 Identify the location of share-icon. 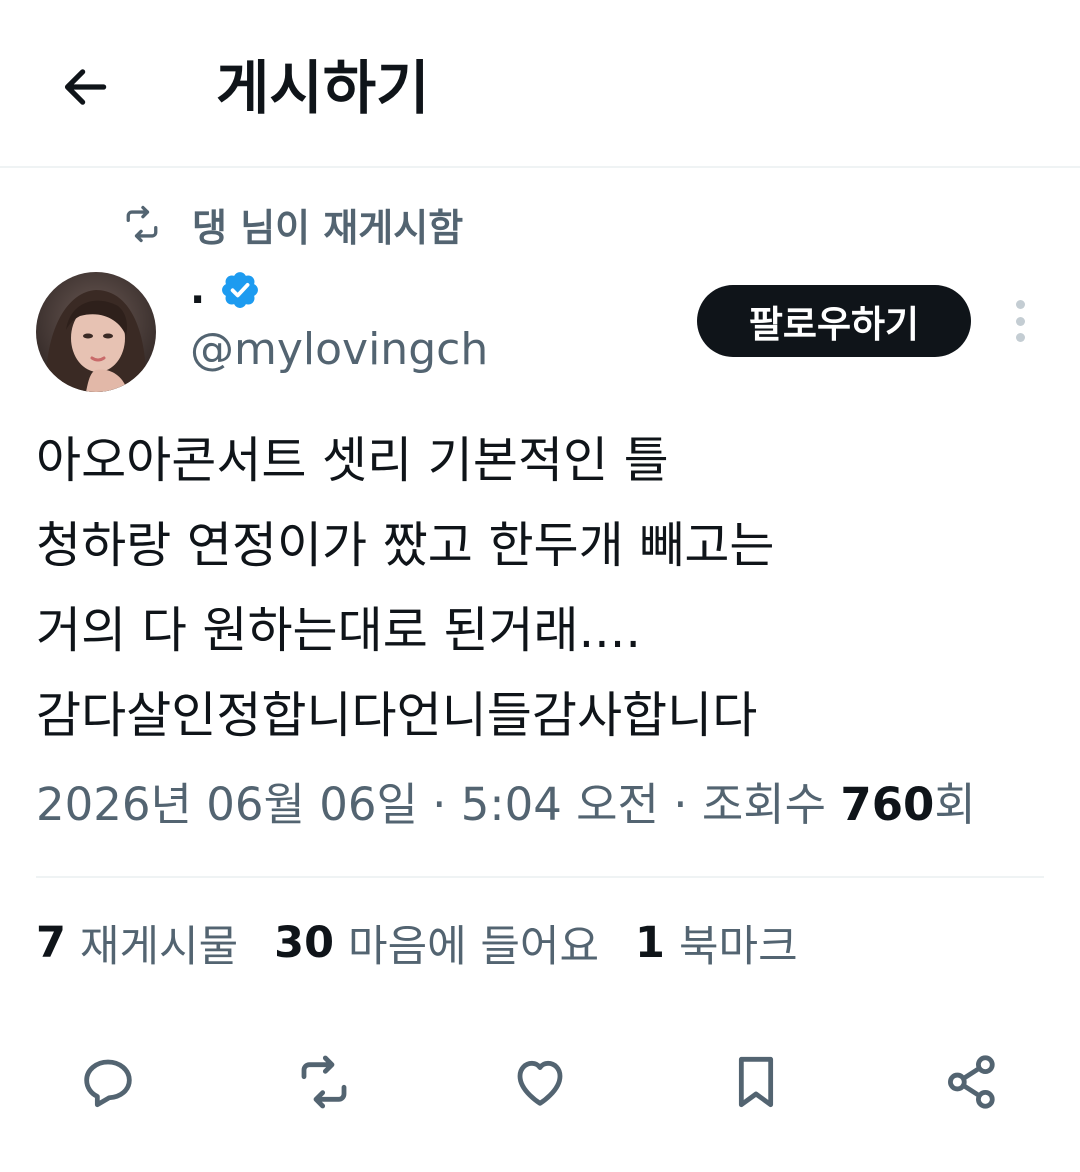
(971, 1082).